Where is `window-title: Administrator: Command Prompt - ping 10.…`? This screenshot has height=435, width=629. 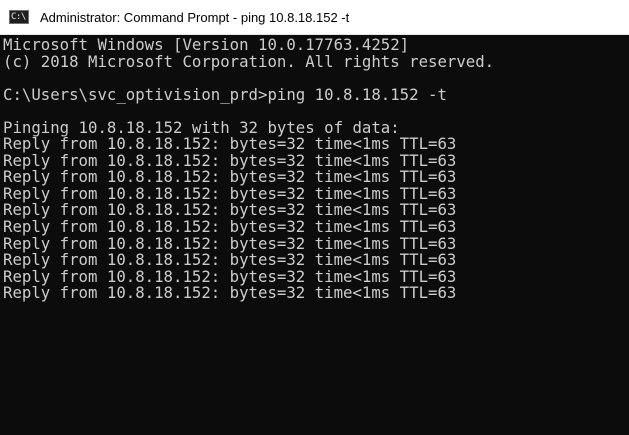
window-title: Administrator: Command Prompt - ping 10.… is located at coordinates (195, 17).